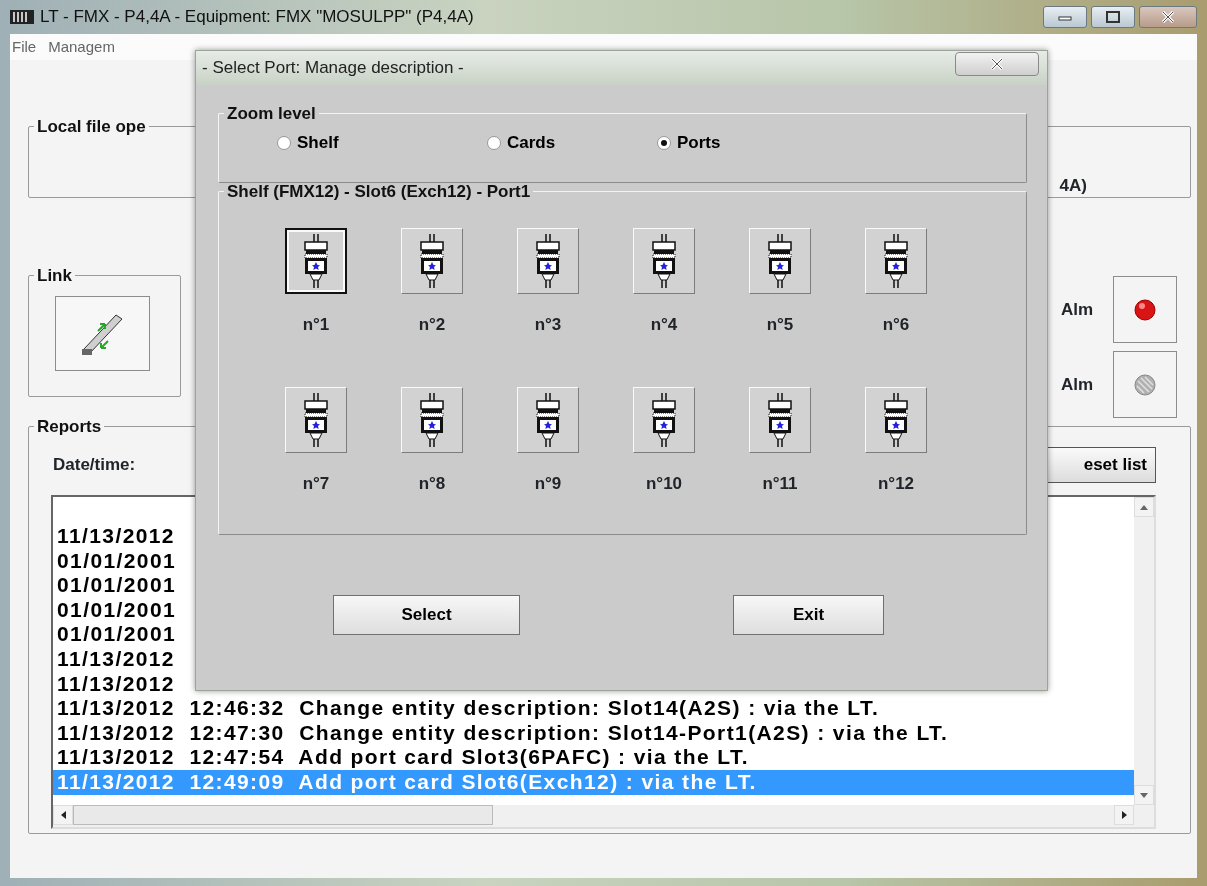 This screenshot has width=1207, height=886. I want to click on port-label: n°10, so click(664, 483).